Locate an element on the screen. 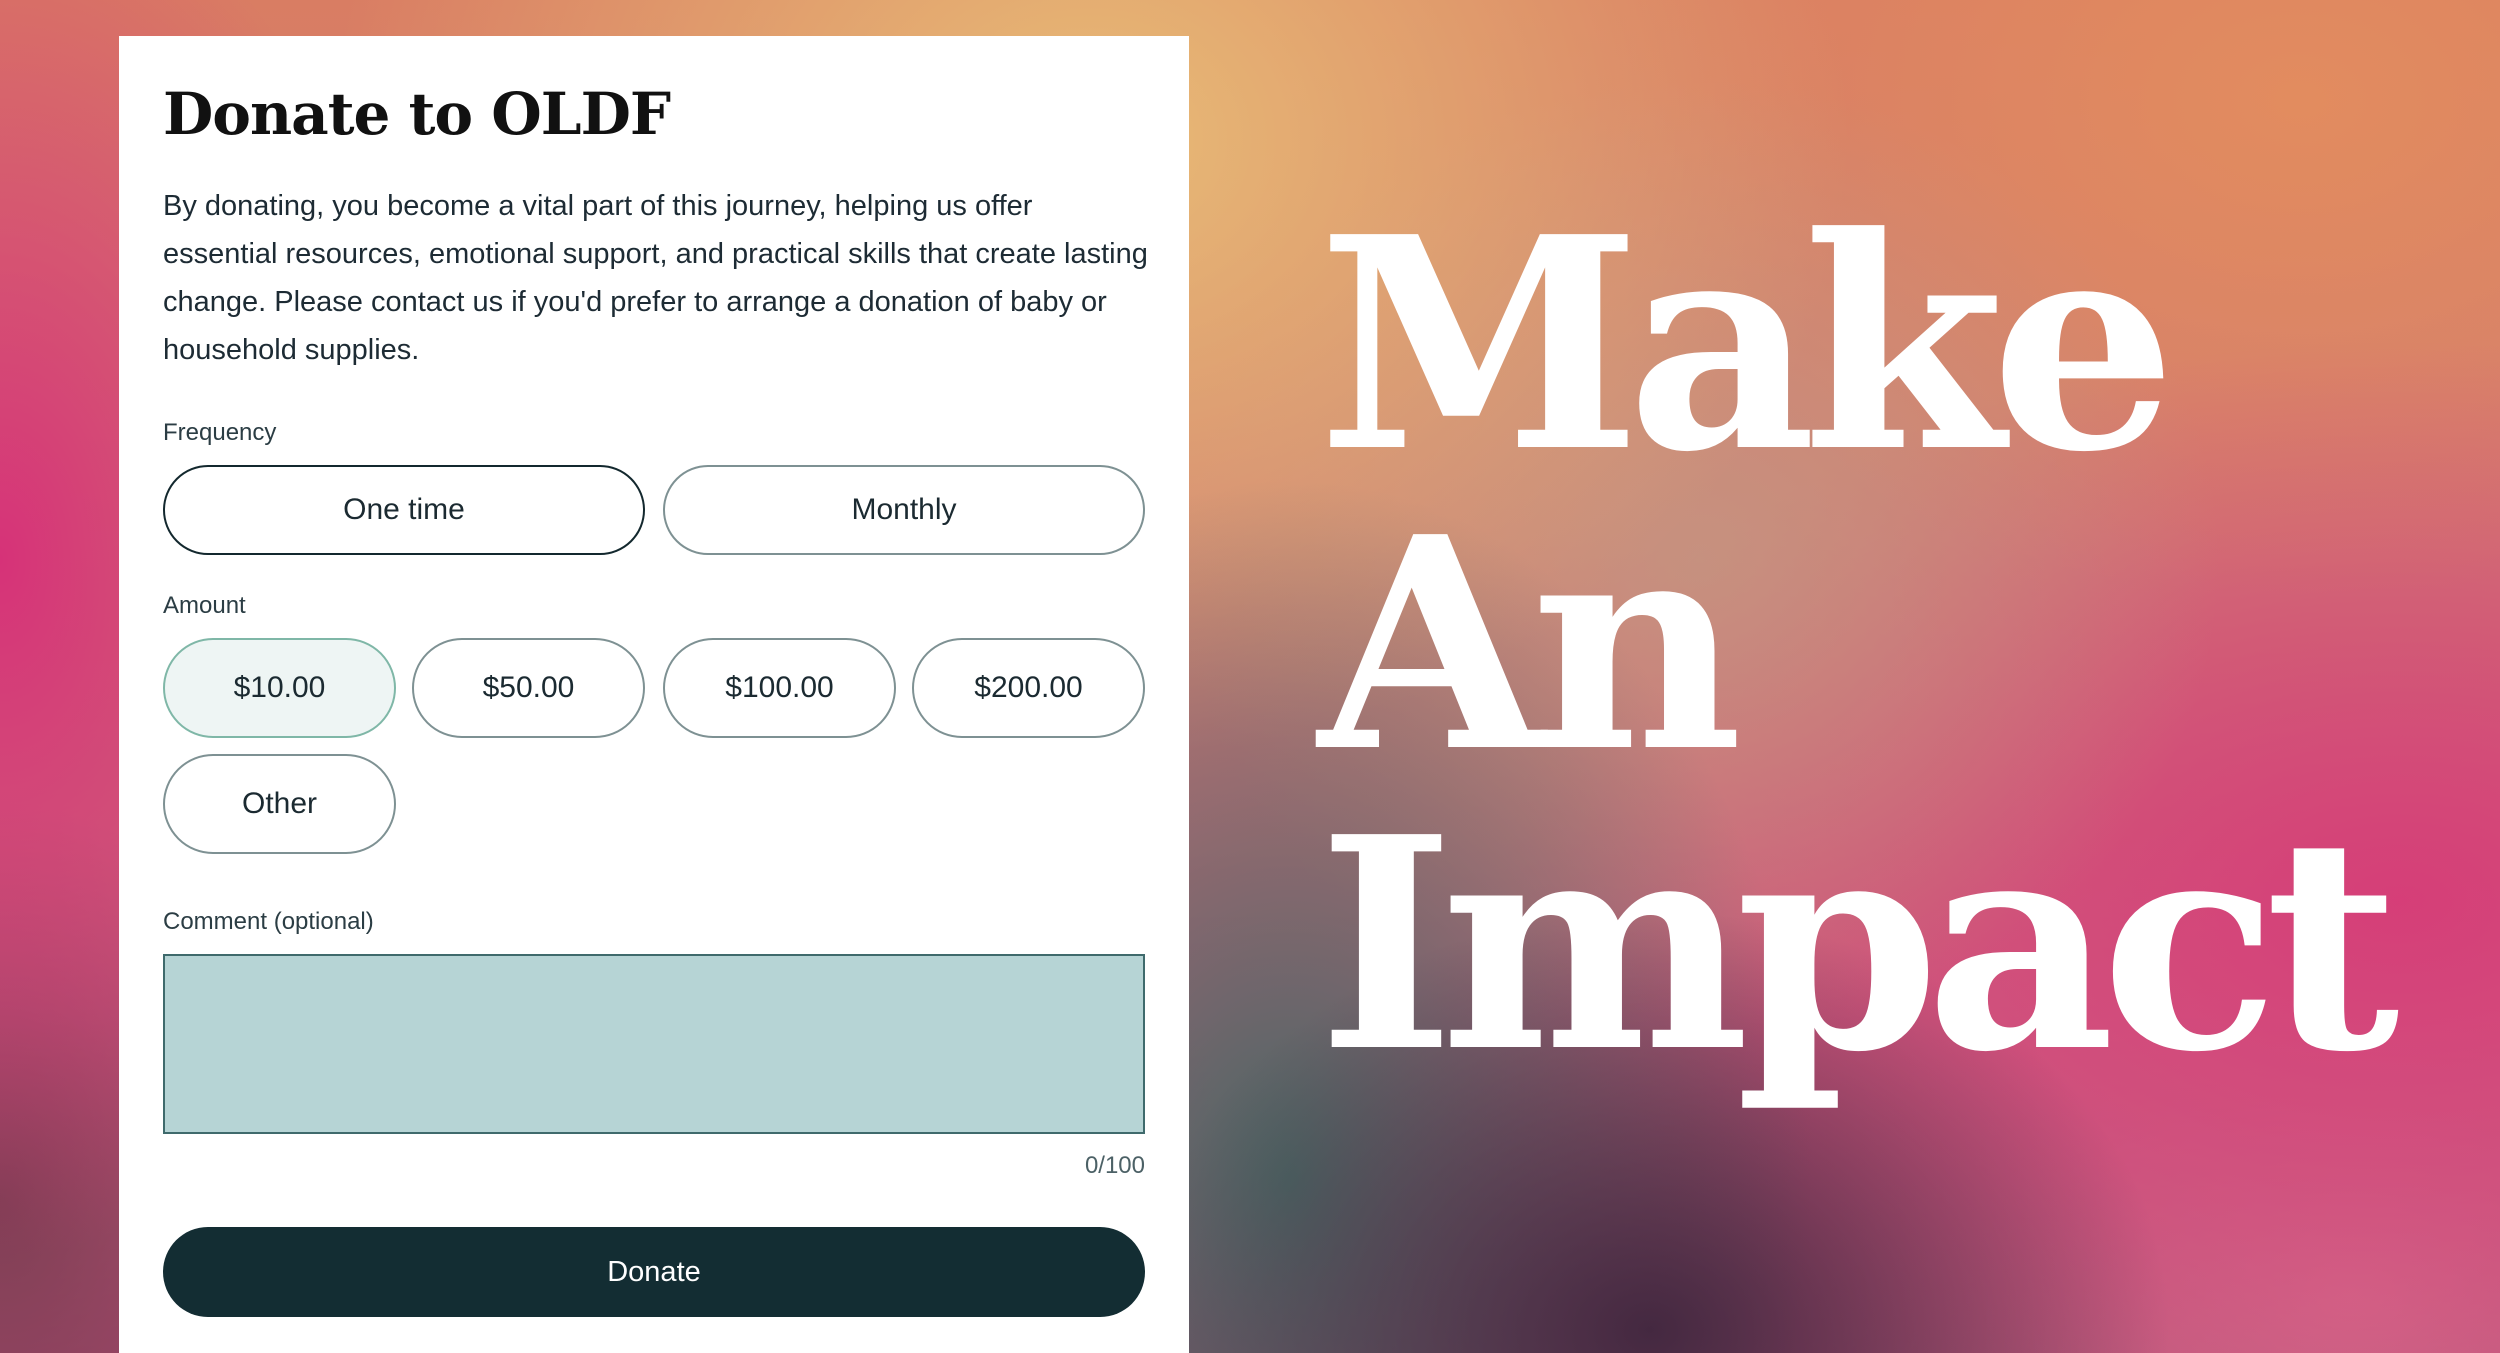 The height and width of the screenshot is (1353, 2500). amount-other-button: Other is located at coordinates (279, 804).